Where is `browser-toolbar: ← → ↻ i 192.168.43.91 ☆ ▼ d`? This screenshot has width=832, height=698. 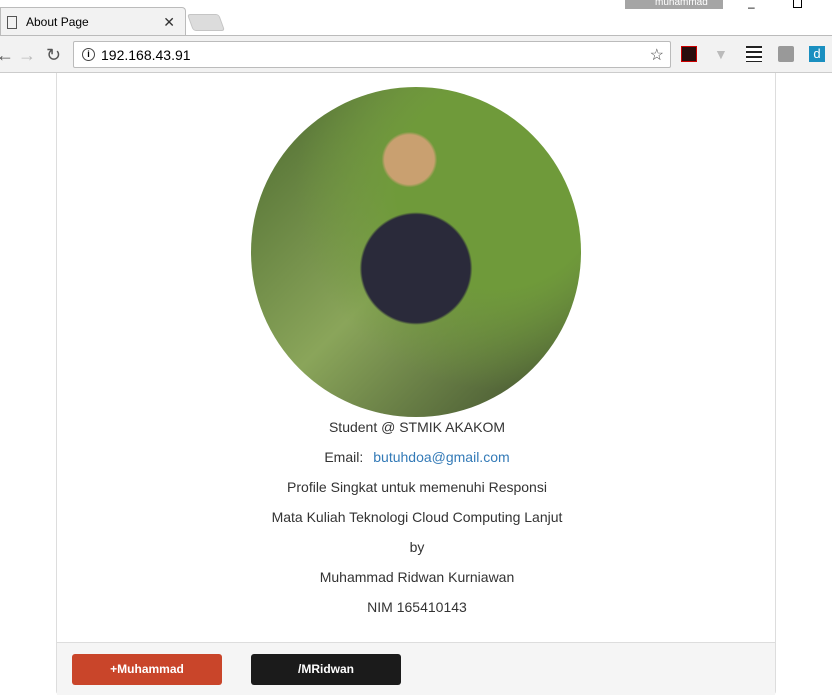
browser-toolbar: ← → ↻ i 192.168.43.91 ☆ ▼ d is located at coordinates (416, 54).